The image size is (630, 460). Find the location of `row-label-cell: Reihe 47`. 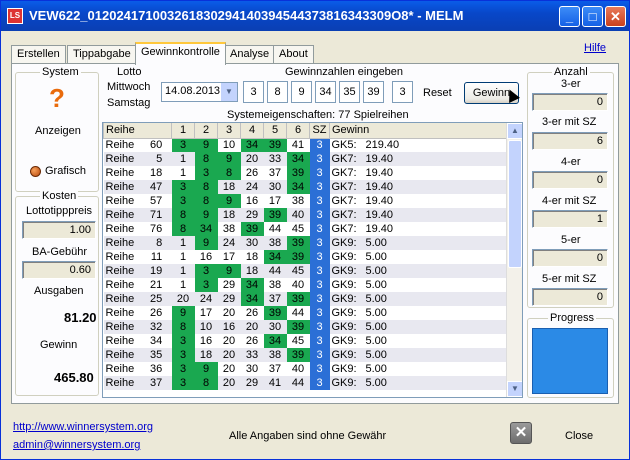

row-label-cell: Reihe 47 is located at coordinates (137, 187).